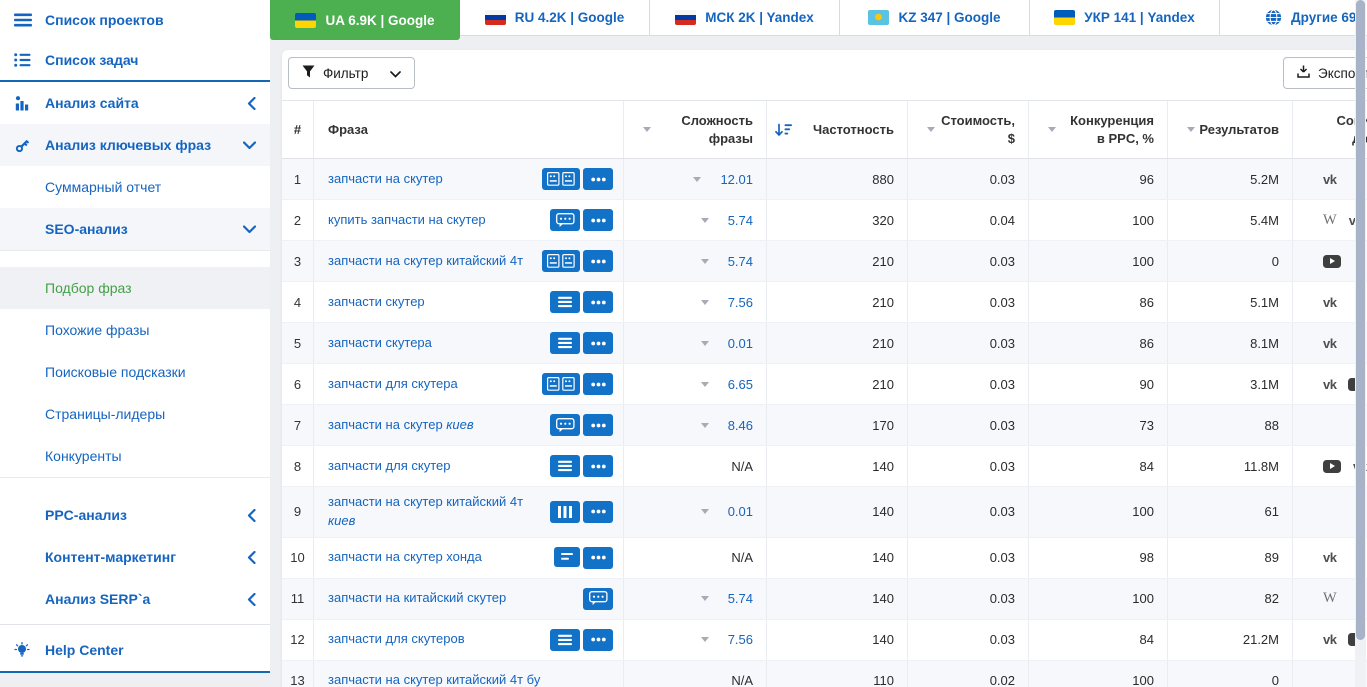  What do you see at coordinates (565, 511) in the screenshot?
I see `vertical-bars-icon` at bounding box center [565, 511].